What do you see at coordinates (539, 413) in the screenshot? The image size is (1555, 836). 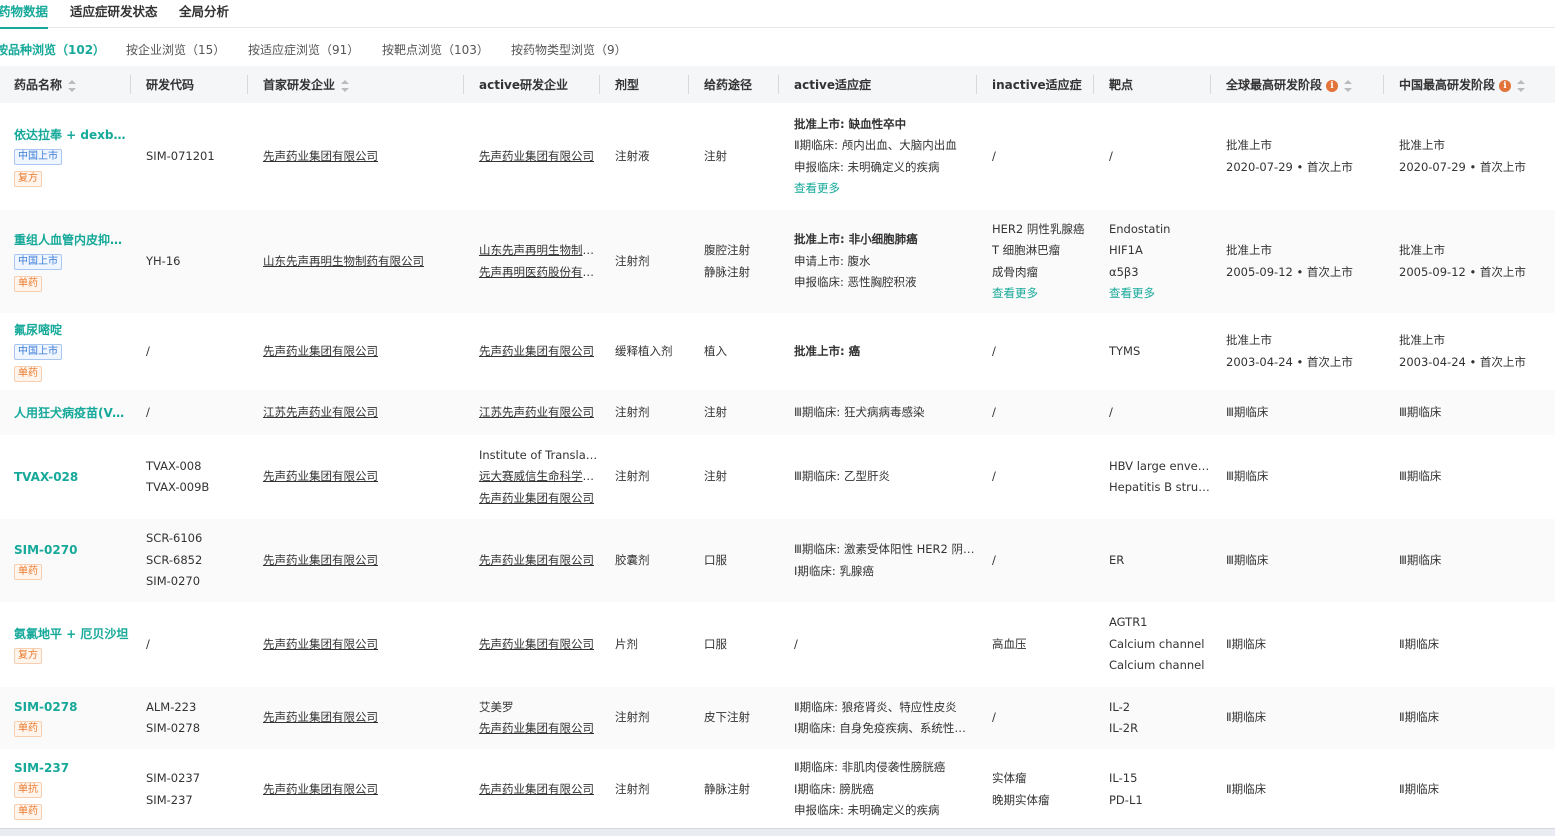 I see `active-company-link: 江苏先声药业有限公司` at bounding box center [539, 413].